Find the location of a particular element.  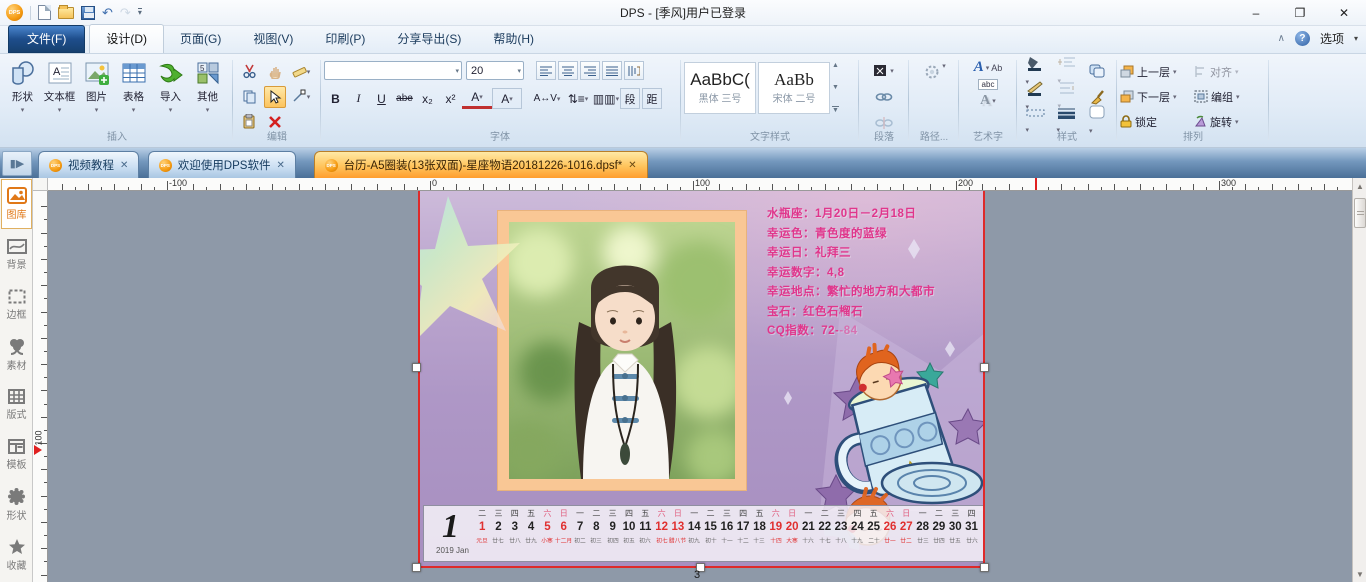

columns-button: ▥▥ ▾ is located at coordinates (606, 98).